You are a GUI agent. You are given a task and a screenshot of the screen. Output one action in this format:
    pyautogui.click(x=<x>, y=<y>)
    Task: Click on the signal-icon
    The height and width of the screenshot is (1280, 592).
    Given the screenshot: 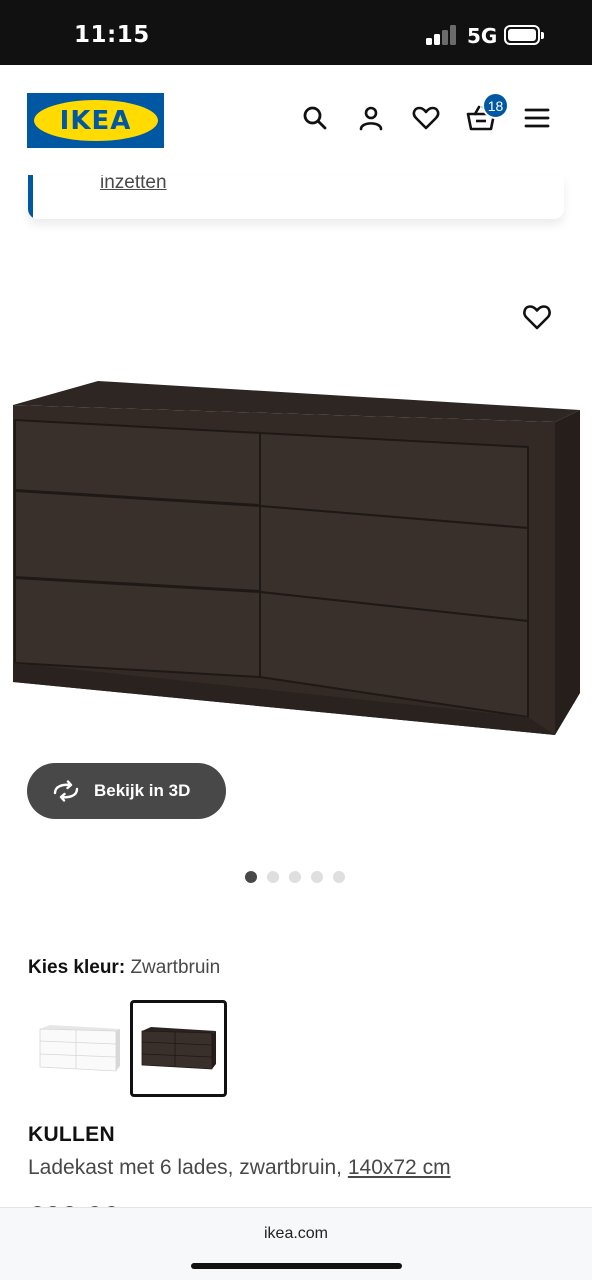 What is the action you would take?
    pyautogui.click(x=442, y=35)
    